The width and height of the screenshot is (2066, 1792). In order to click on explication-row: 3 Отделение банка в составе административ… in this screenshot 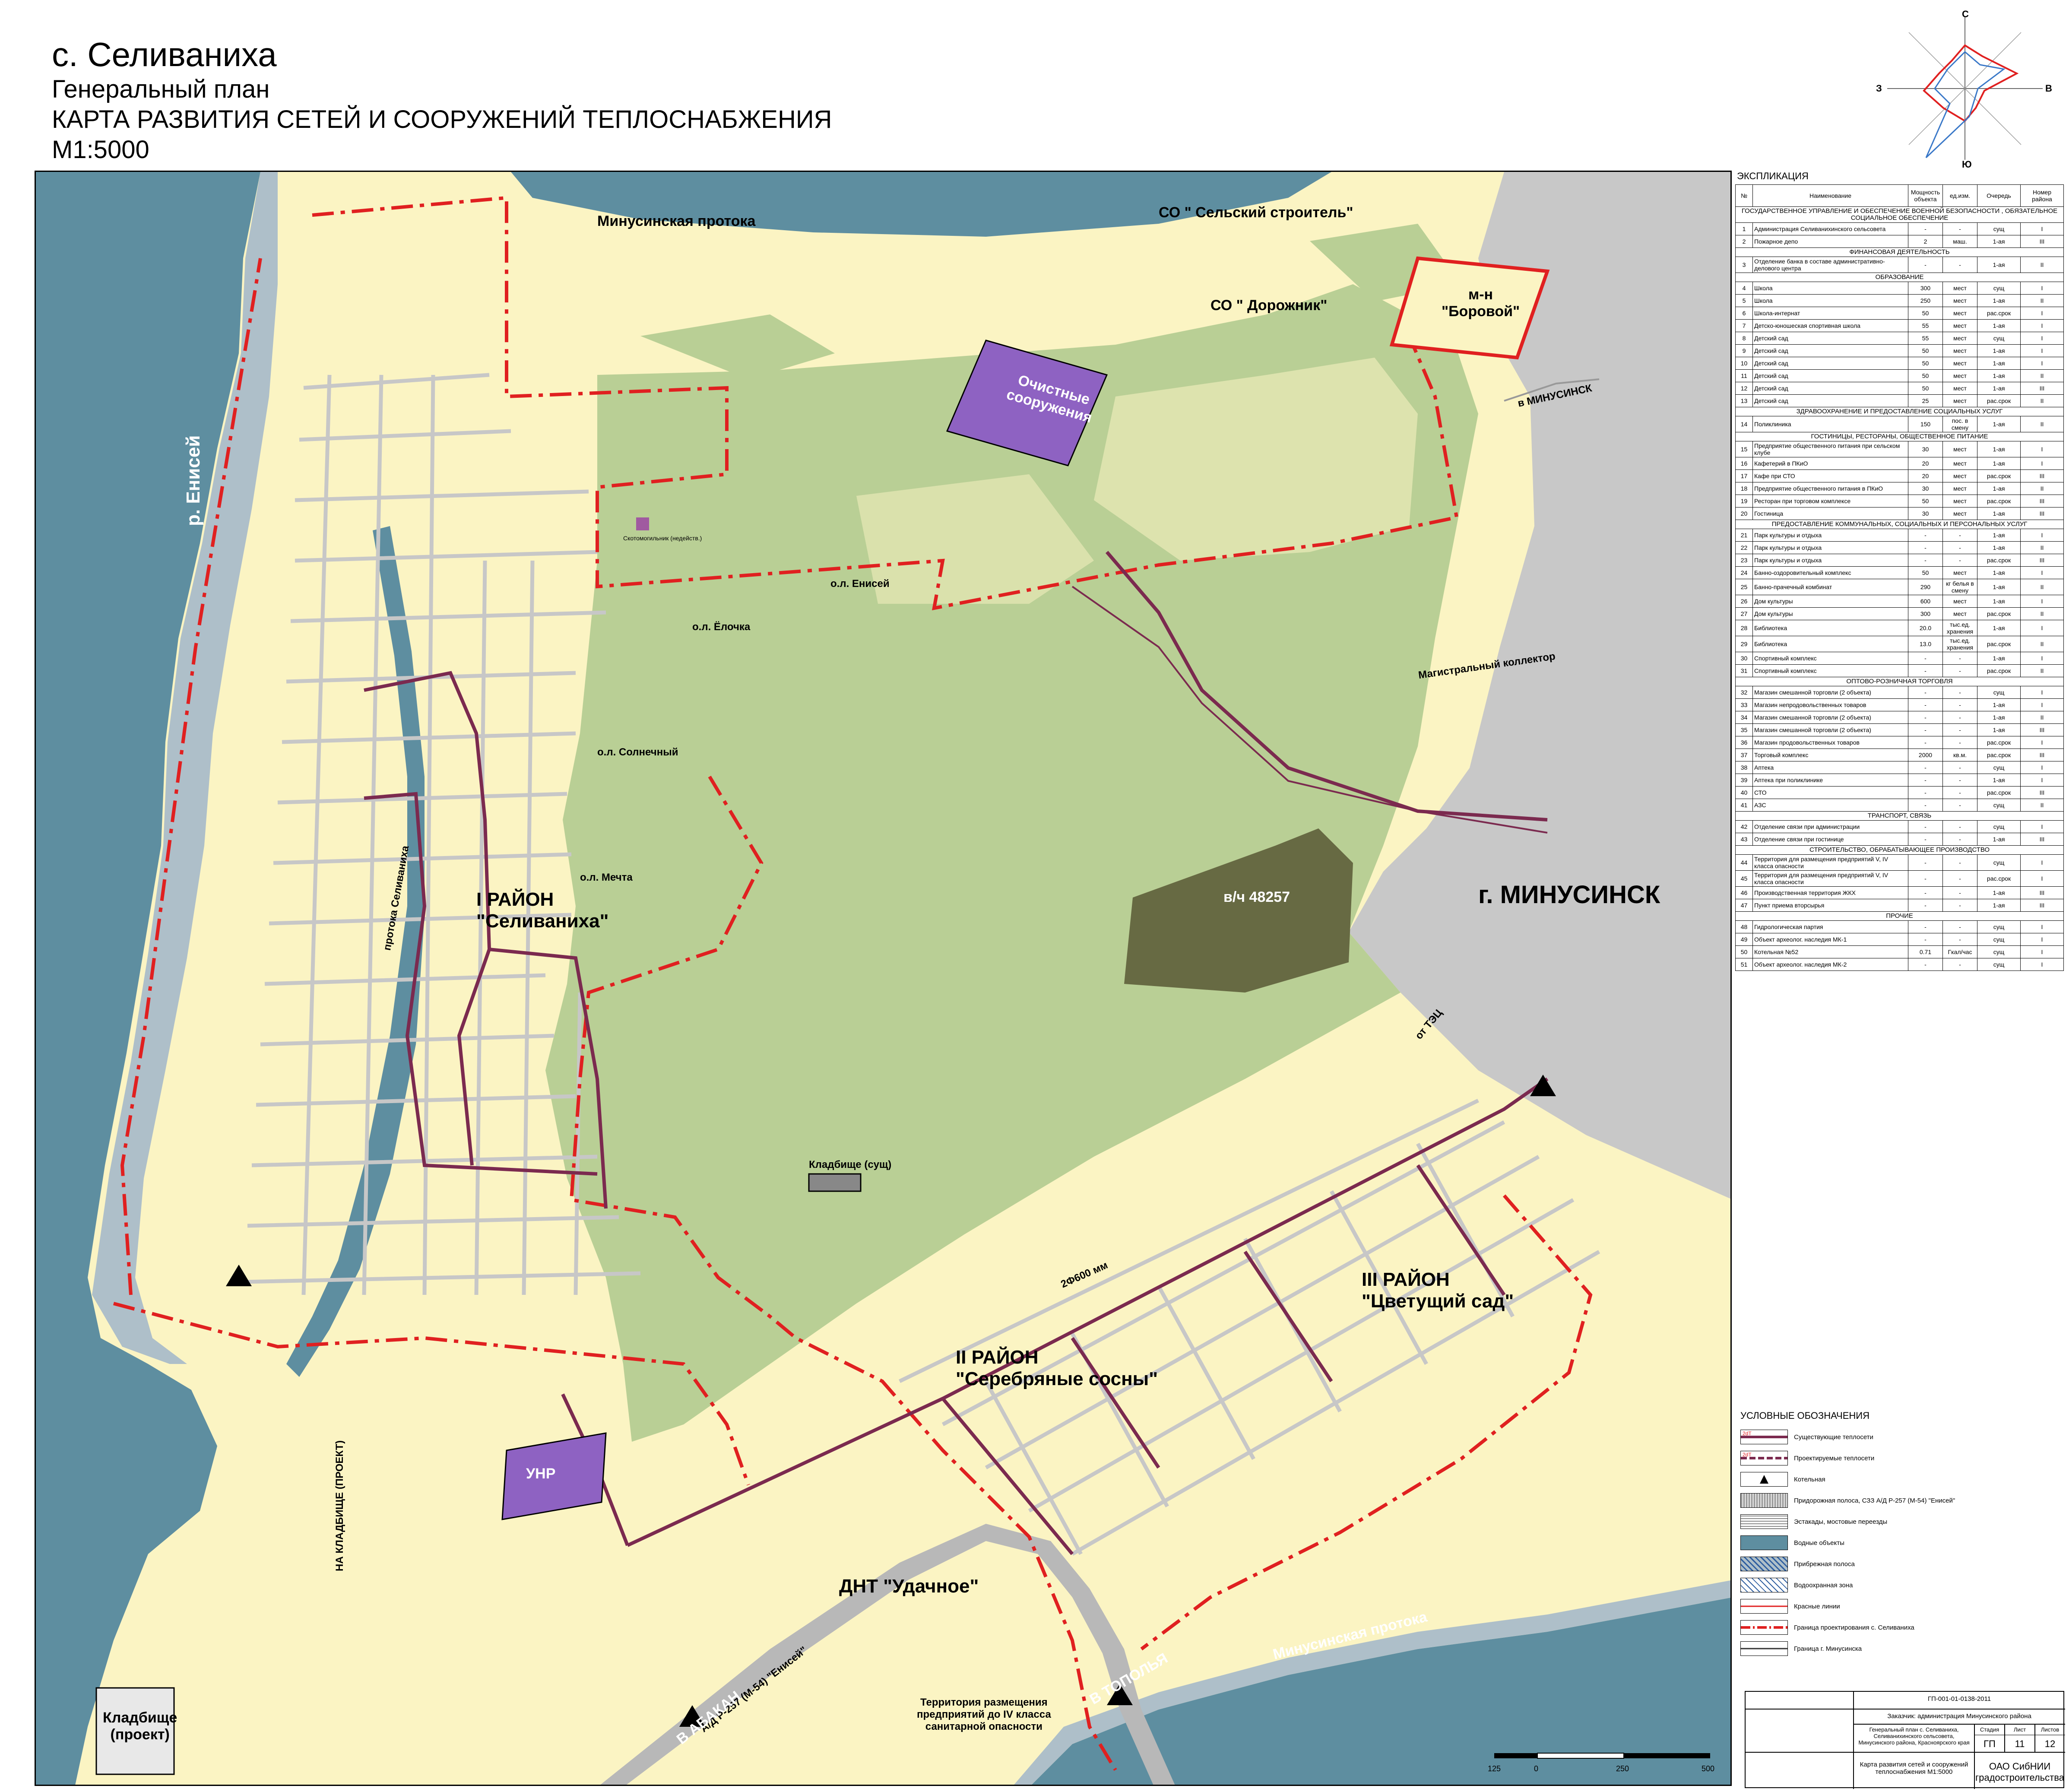, I will do `click(1899, 265)`.